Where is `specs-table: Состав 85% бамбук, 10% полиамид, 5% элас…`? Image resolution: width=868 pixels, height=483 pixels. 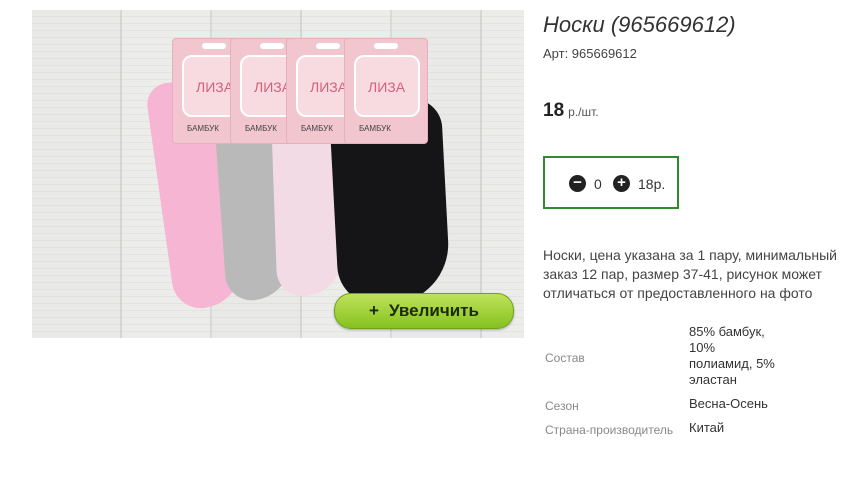
specs-table: Состав 85% бамбук, 10% полиамид, 5% элас… is located at coordinates (662, 382).